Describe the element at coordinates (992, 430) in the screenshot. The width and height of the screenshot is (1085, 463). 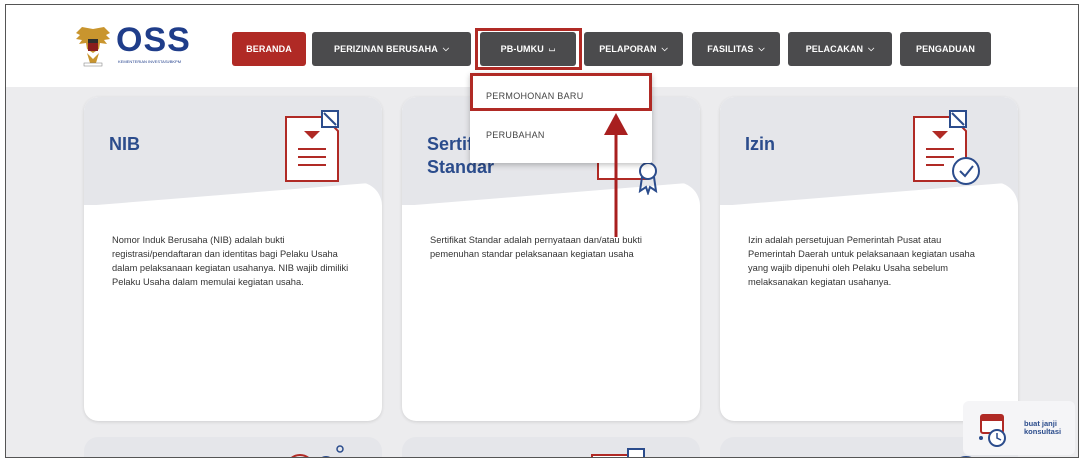
I see `calendar-clock-icon` at that location.